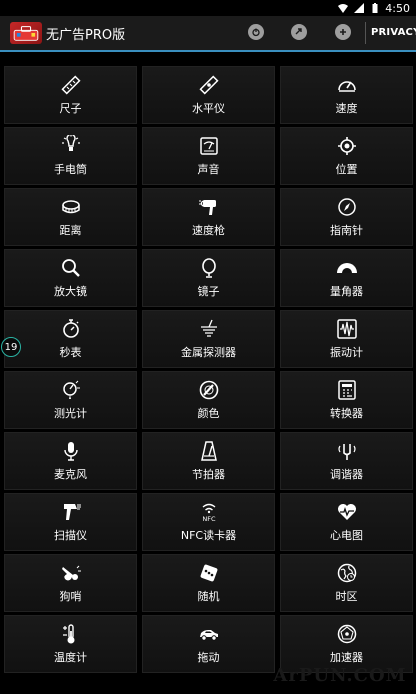 The height and width of the screenshot is (694, 416). Describe the element at coordinates (346, 352) in the screenshot. I see `tool-label: 振动计` at that location.